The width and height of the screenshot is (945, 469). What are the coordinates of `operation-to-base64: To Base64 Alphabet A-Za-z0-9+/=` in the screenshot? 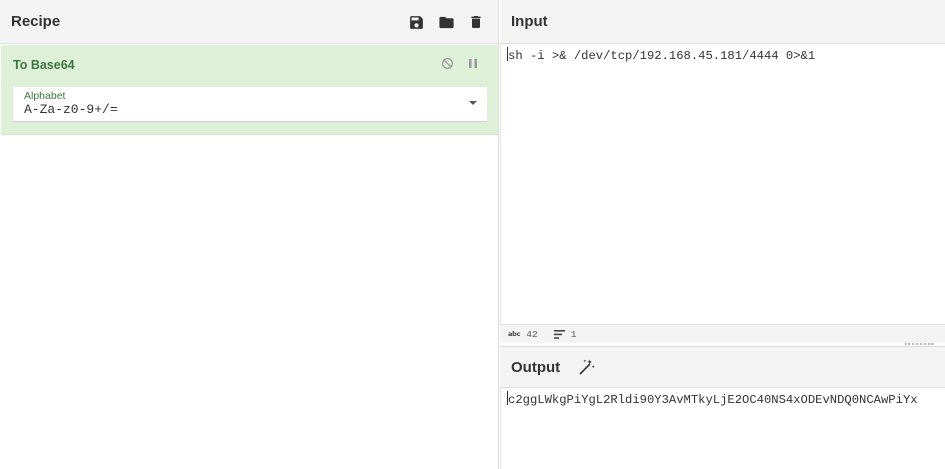 It's located at (249, 90).